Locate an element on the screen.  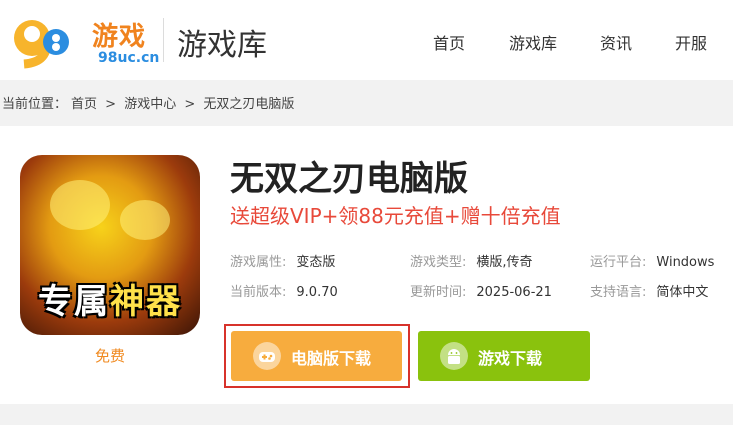
breadcrumb-game-center: 游戏中心 is located at coordinates (150, 104).